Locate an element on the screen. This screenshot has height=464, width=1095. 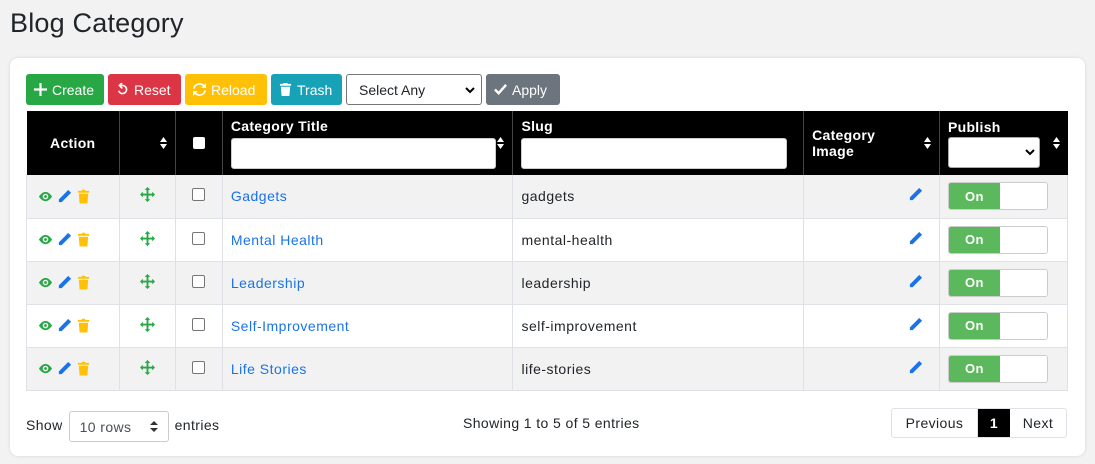
category-slug: life-stories is located at coordinates (556, 368).